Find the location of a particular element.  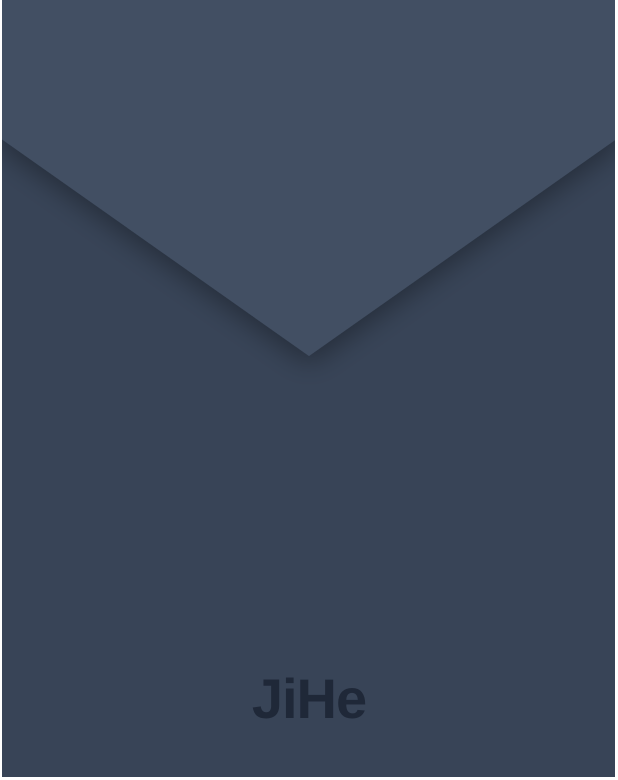

frame-edge-left is located at coordinates (1, 390).